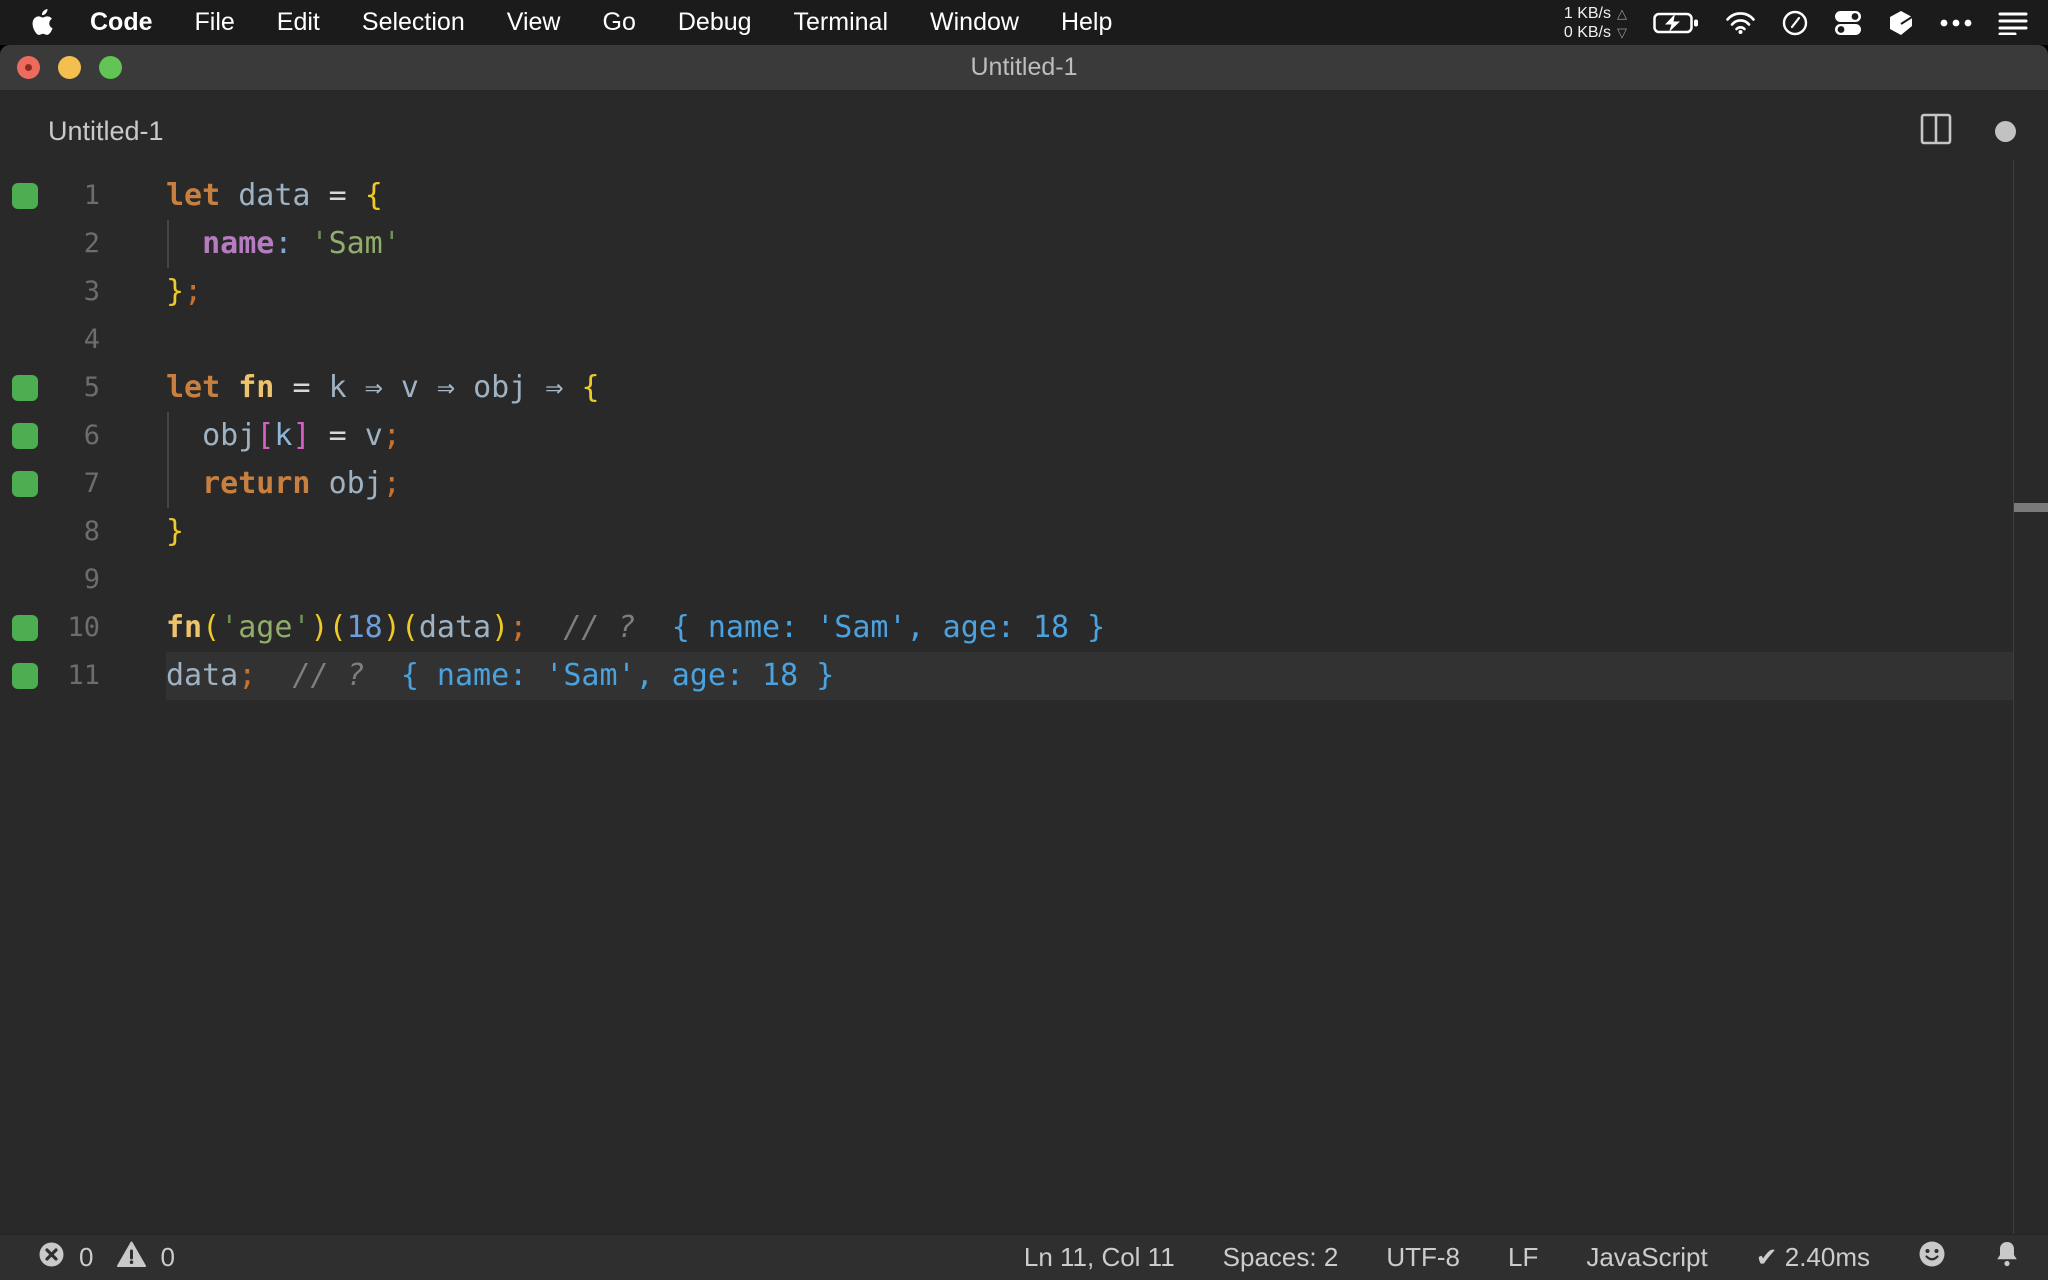 Image resolution: width=2048 pixels, height=1280 pixels. I want to click on line-number: 6, so click(91, 435).